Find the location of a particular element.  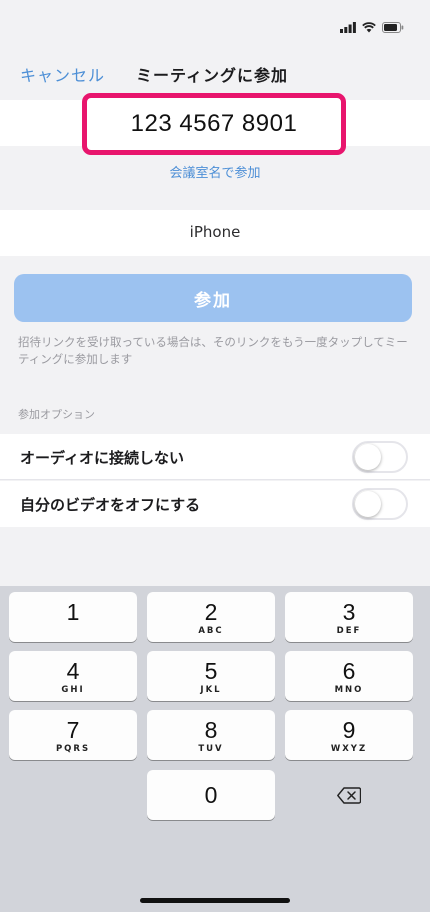

join-button: 参加 is located at coordinates (213, 298).